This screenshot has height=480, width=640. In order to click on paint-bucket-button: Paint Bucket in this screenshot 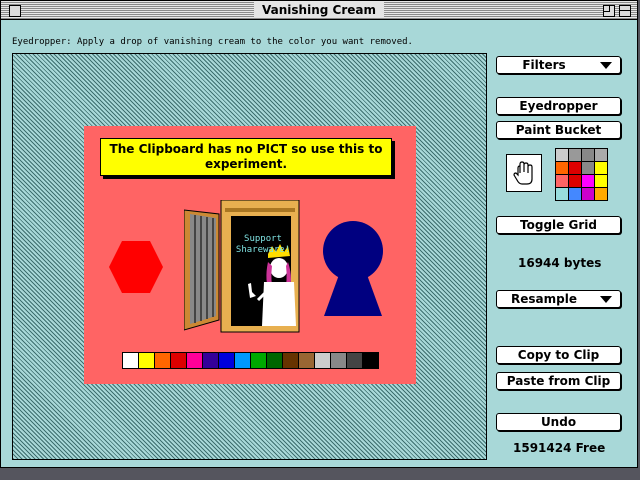, I will do `click(558, 130)`.